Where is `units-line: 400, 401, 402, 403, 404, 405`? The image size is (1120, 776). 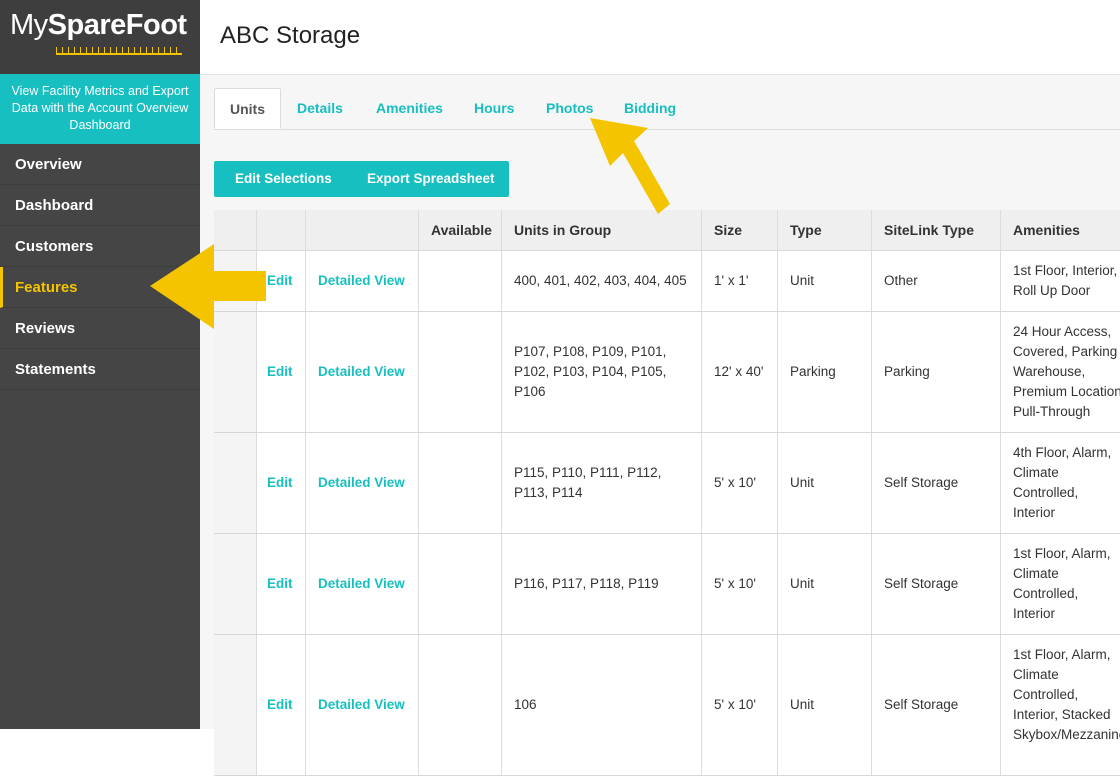 units-line: 400, 401, 402, 403, 404, 405 is located at coordinates (600, 280).